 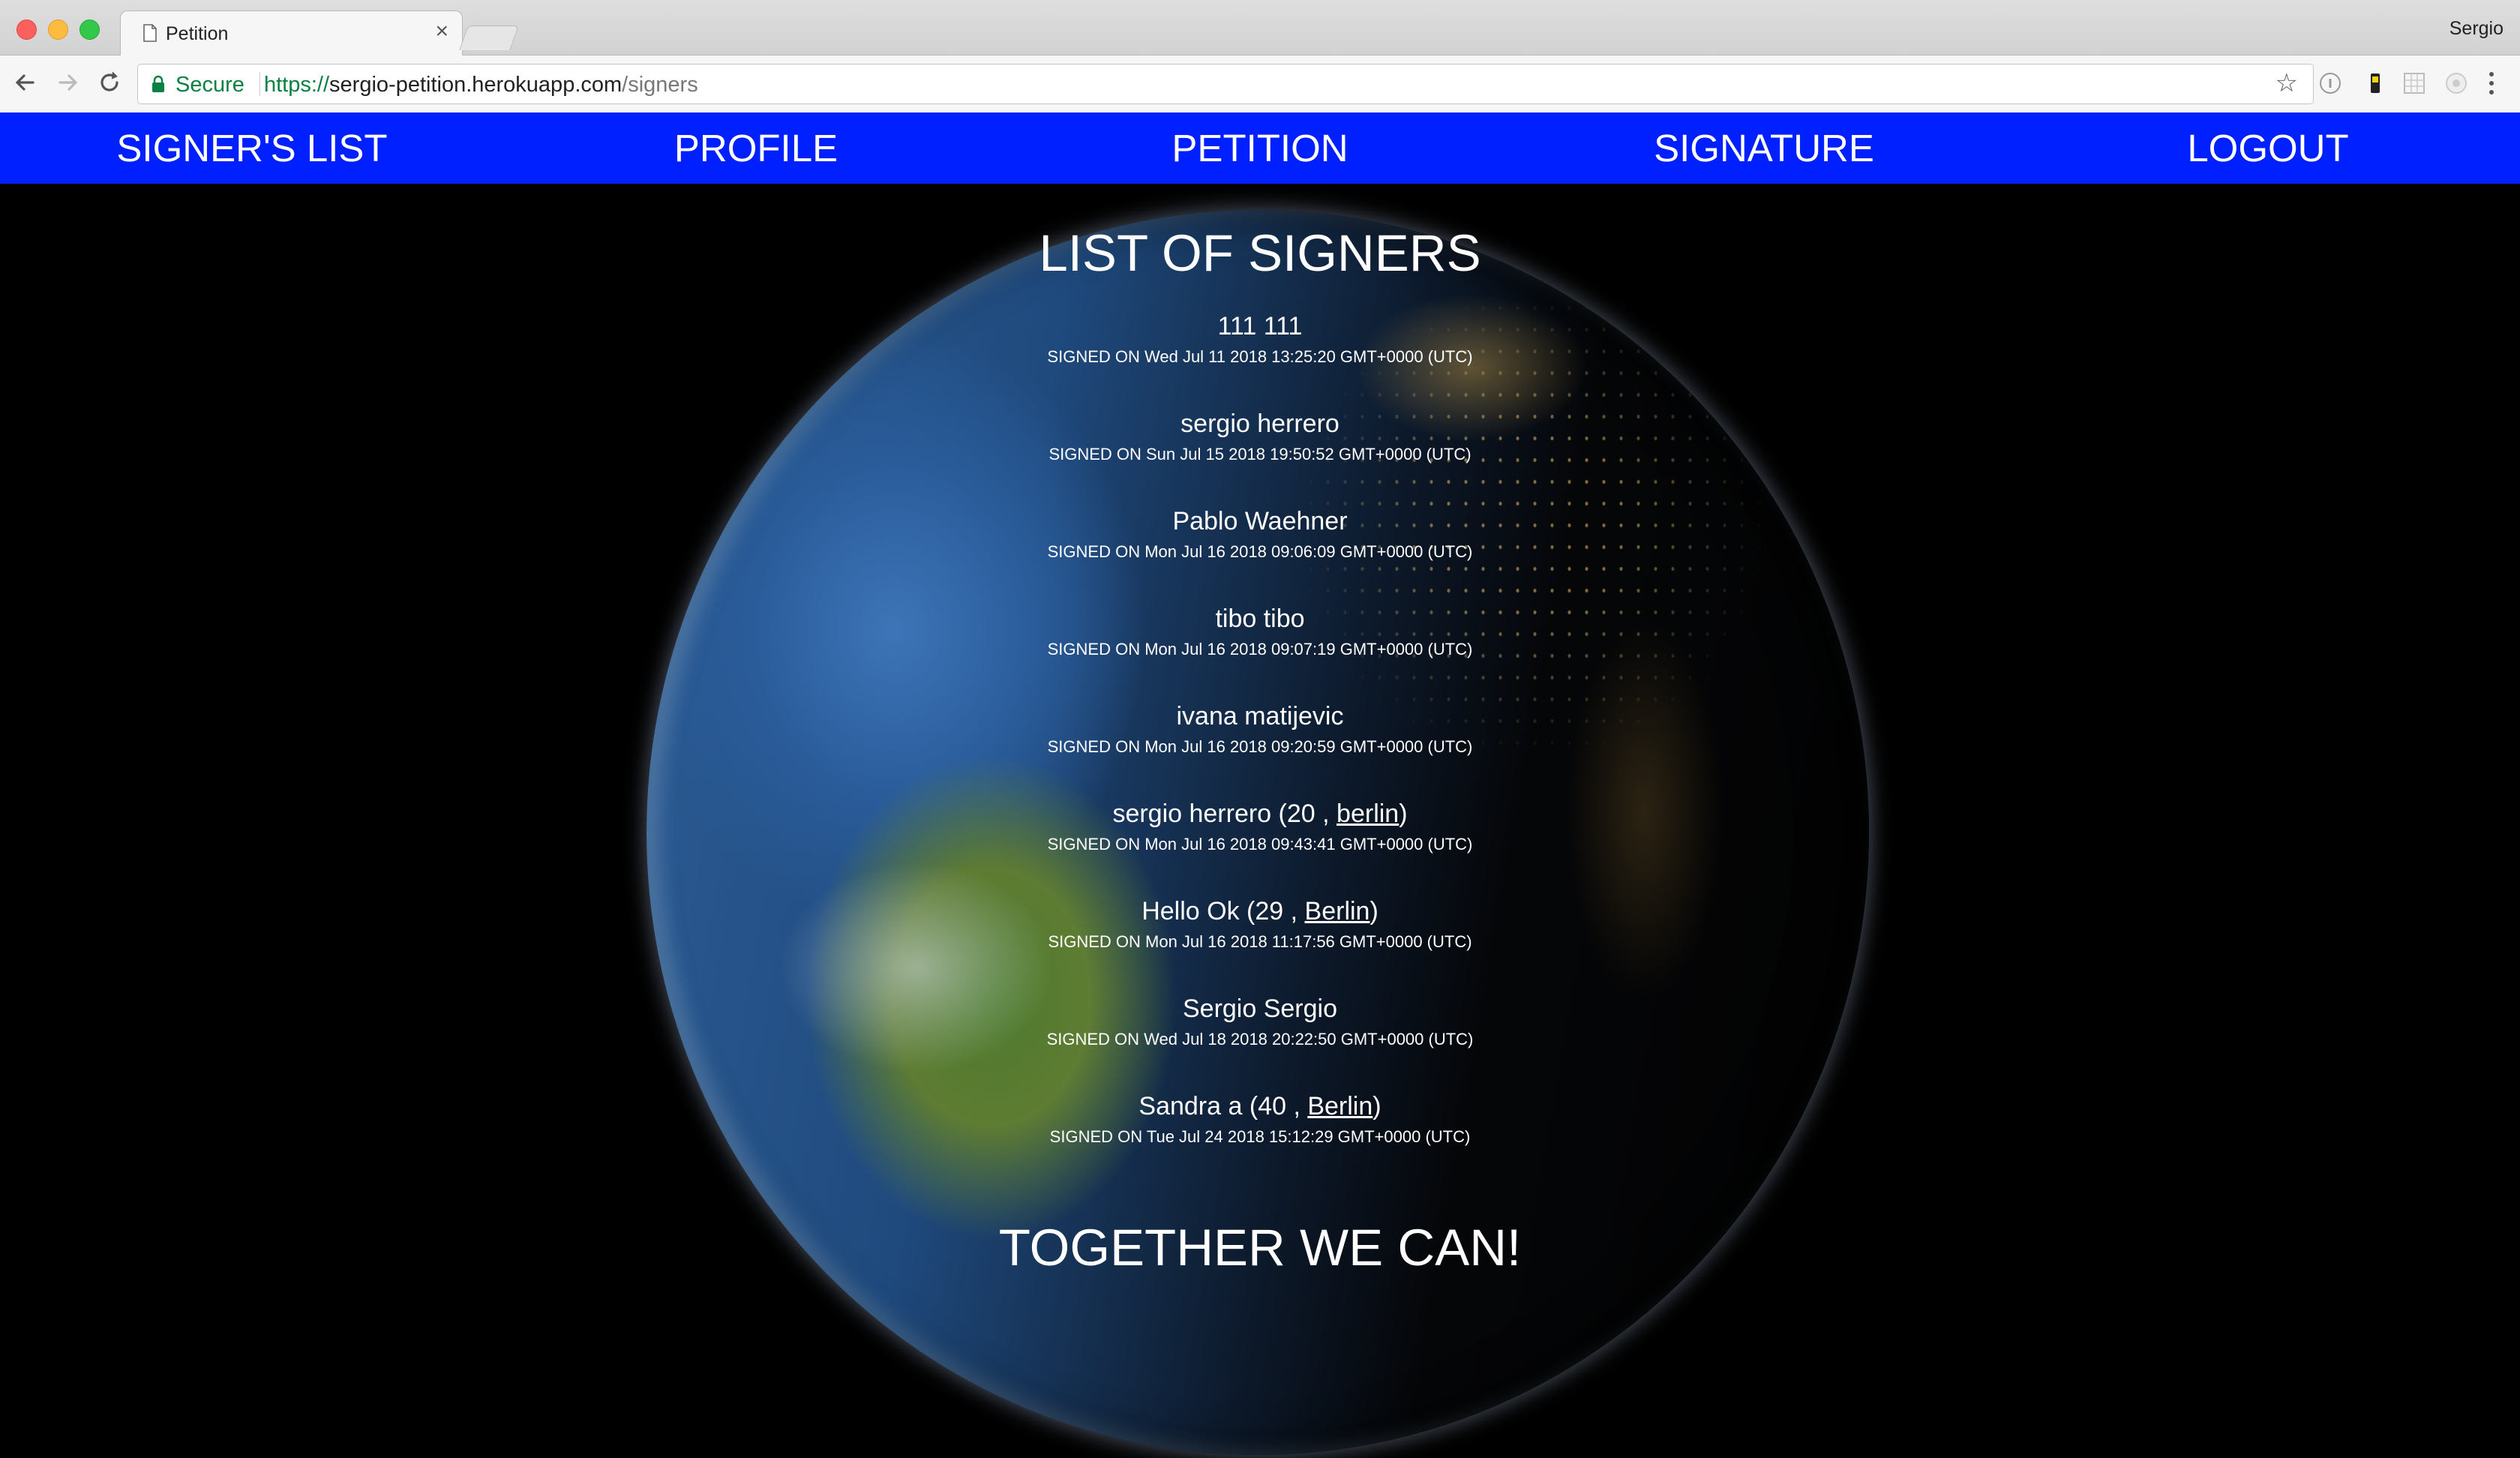 I want to click on signer-name-line: tibo tibo, so click(x=1260, y=621).